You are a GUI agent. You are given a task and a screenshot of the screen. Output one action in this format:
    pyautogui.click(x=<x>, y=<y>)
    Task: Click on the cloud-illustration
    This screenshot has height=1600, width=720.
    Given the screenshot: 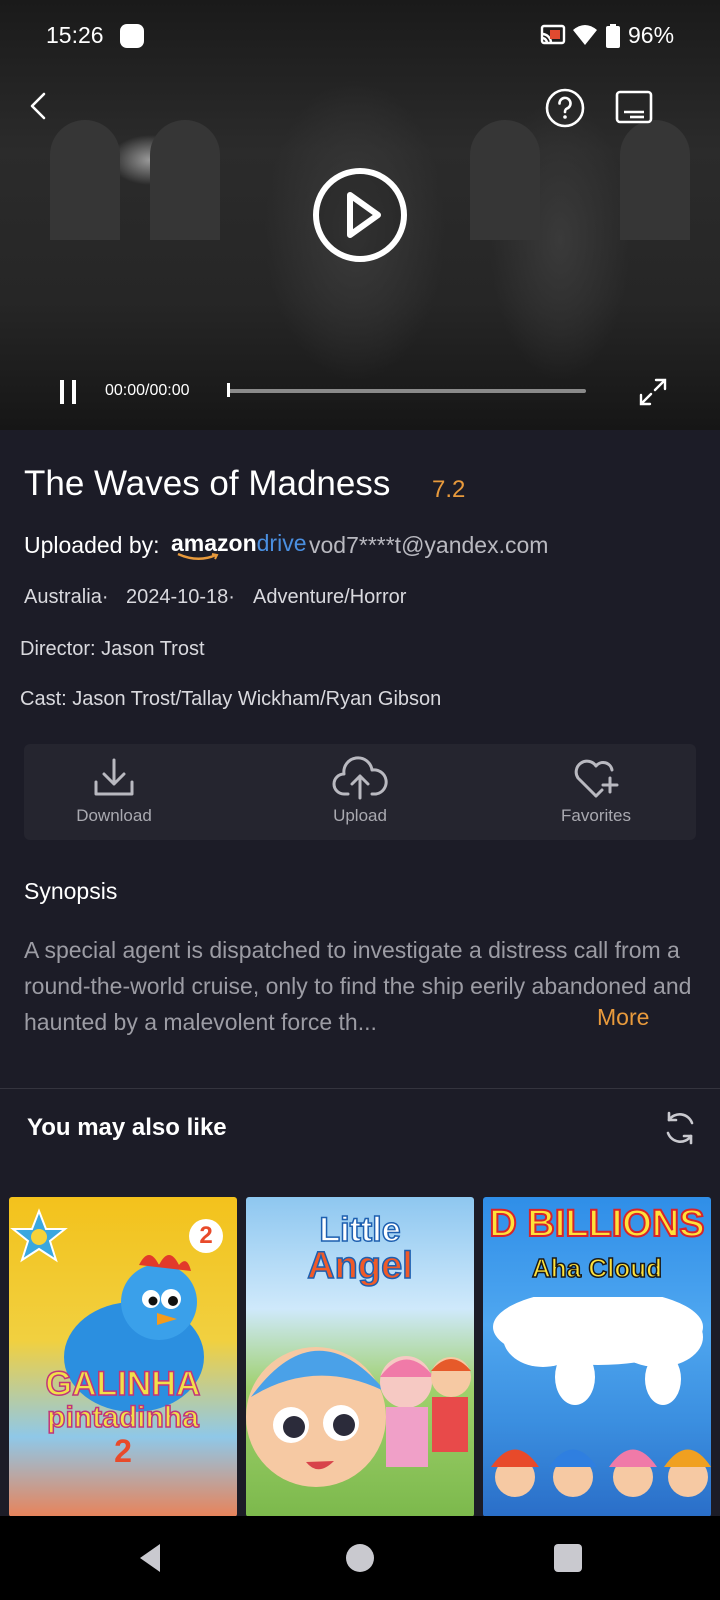 What is the action you would take?
    pyautogui.click(x=601, y=1397)
    